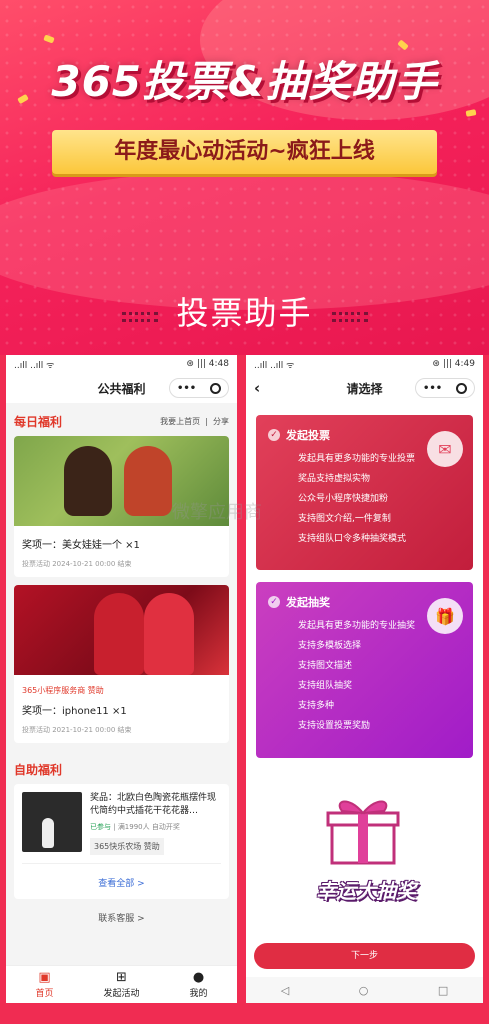  I want to click on feature-item: 支持组队抽奖, so click(325, 686).